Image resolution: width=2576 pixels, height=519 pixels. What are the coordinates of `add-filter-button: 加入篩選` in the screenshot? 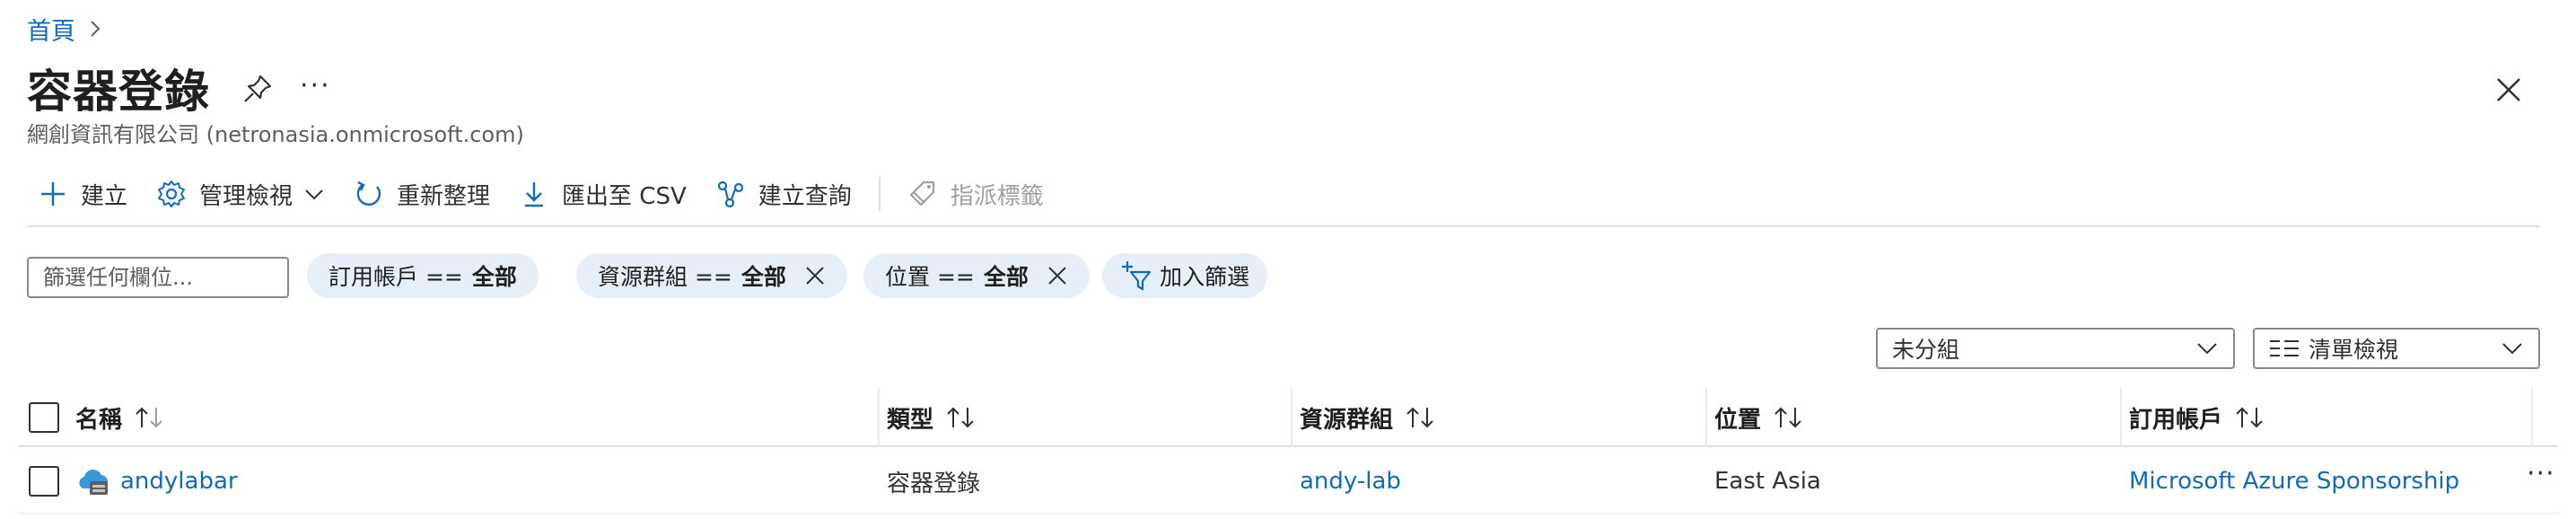 It's located at (1185, 275).